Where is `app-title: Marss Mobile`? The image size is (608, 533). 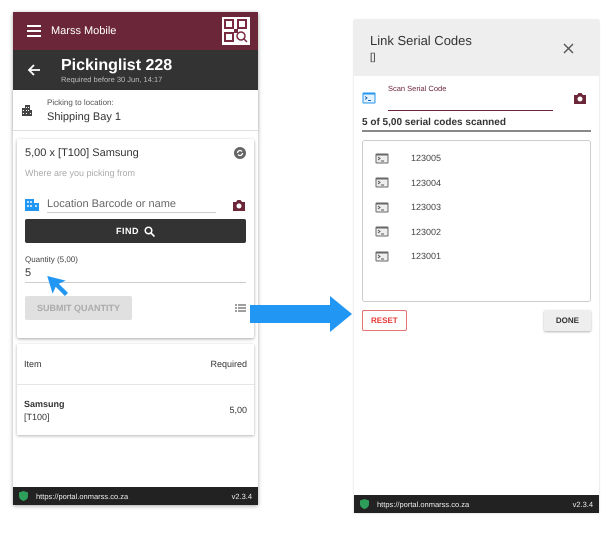
app-title: Marss Mobile is located at coordinates (84, 31).